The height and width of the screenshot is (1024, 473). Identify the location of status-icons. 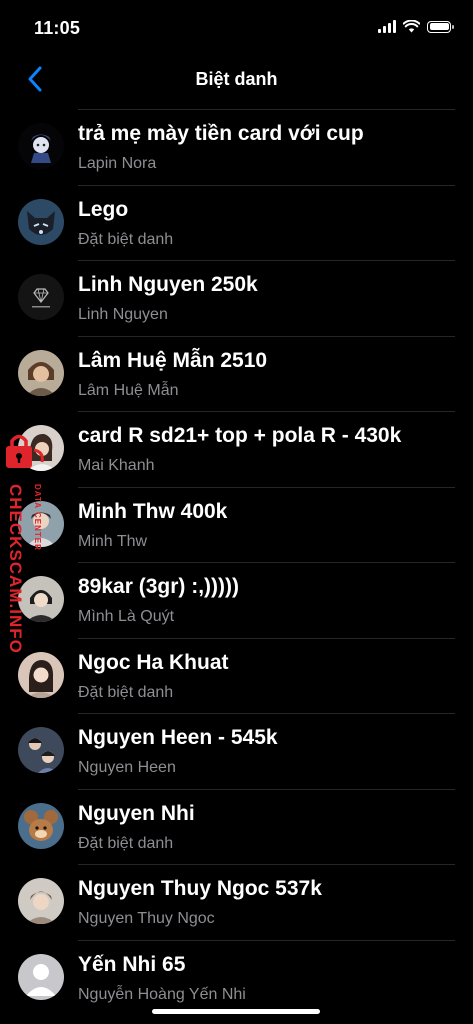
(416, 26).